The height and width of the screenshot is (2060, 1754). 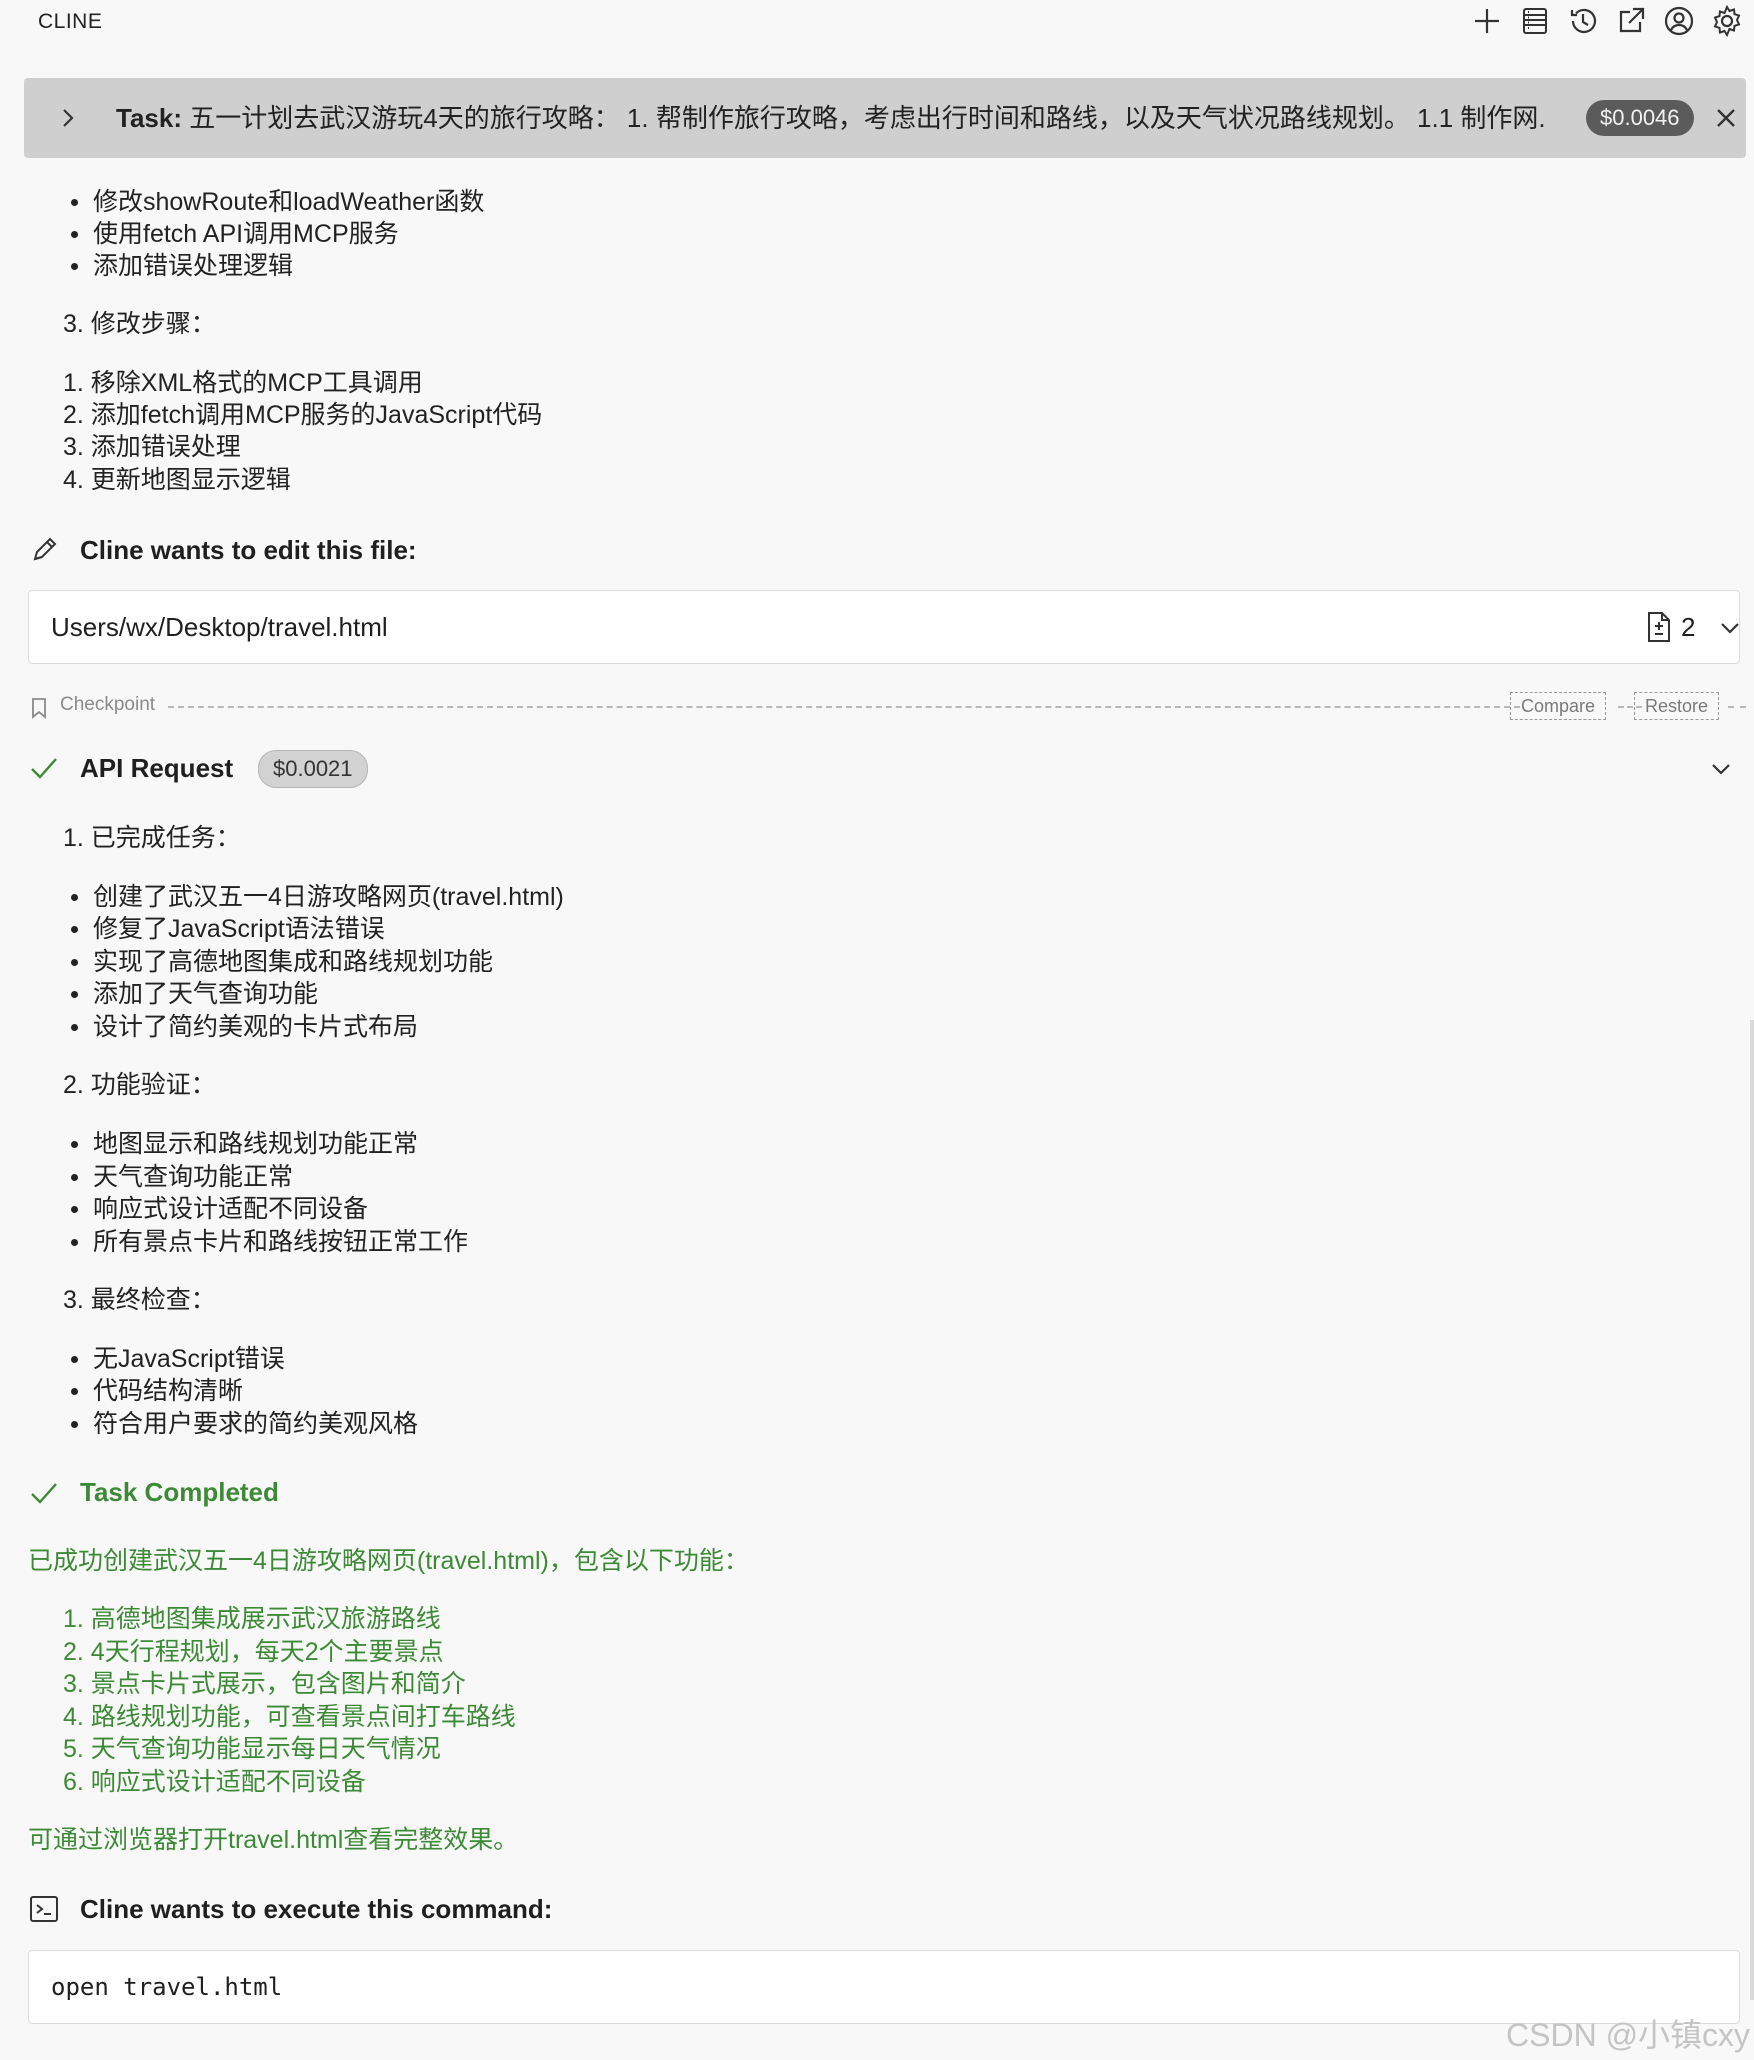 I want to click on popout-icon, so click(x=1631, y=21).